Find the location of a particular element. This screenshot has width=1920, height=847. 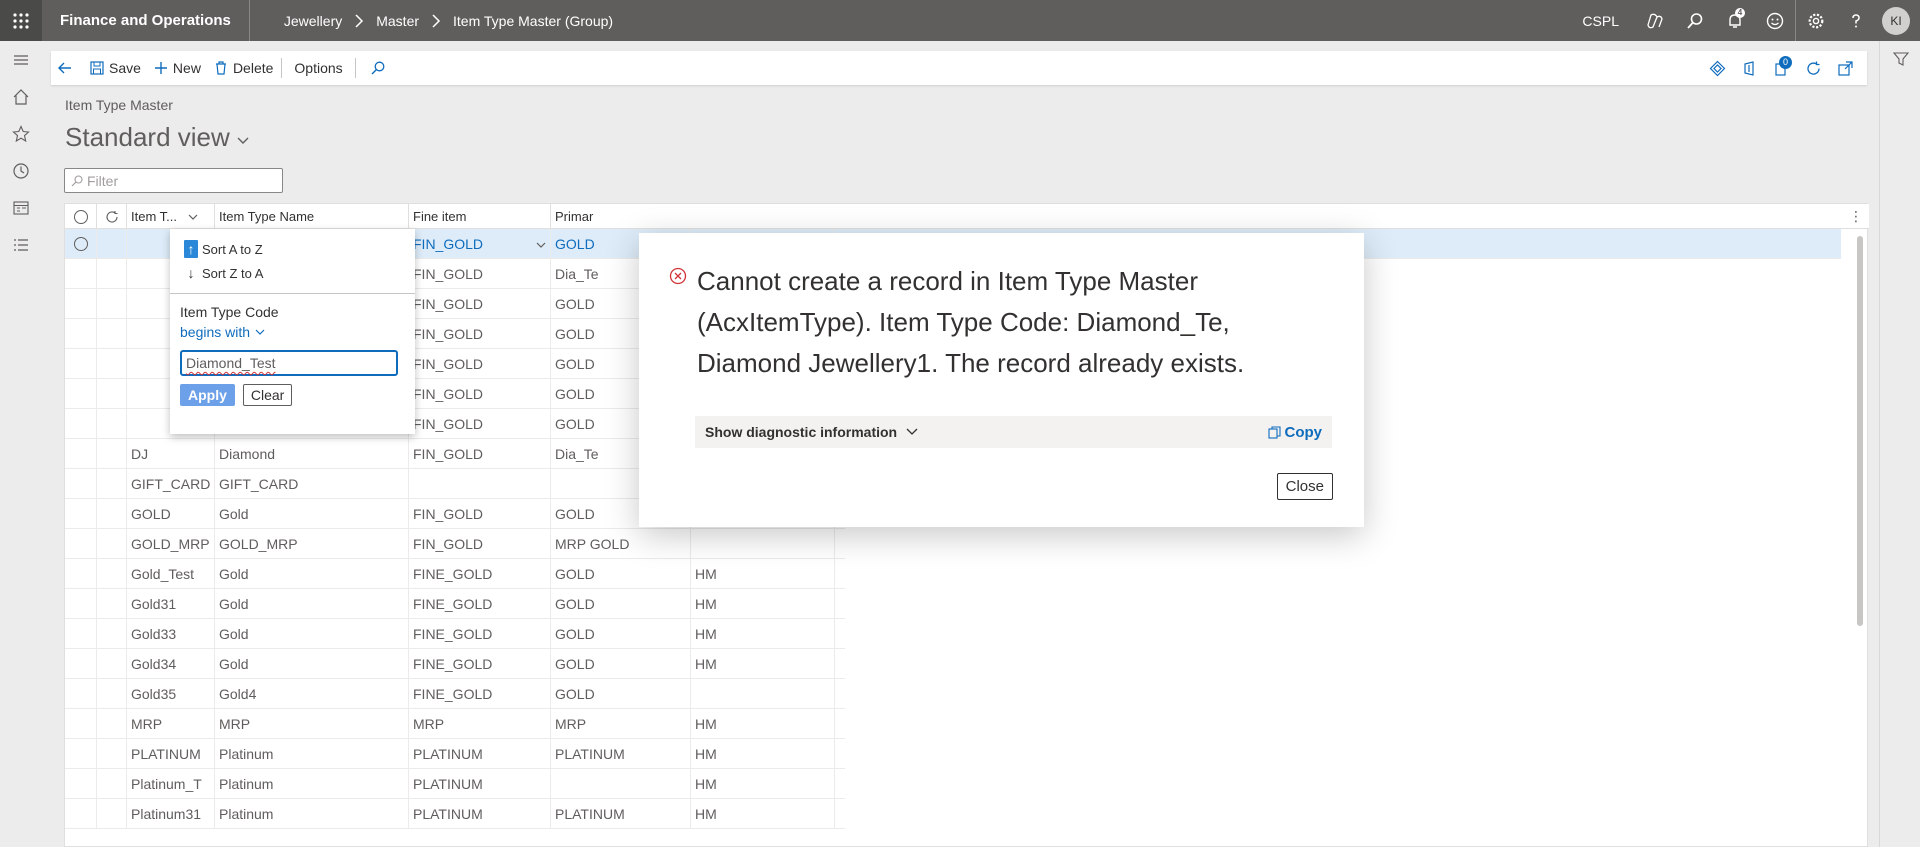

table-cell-name: Platinum is located at coordinates (312, 784).